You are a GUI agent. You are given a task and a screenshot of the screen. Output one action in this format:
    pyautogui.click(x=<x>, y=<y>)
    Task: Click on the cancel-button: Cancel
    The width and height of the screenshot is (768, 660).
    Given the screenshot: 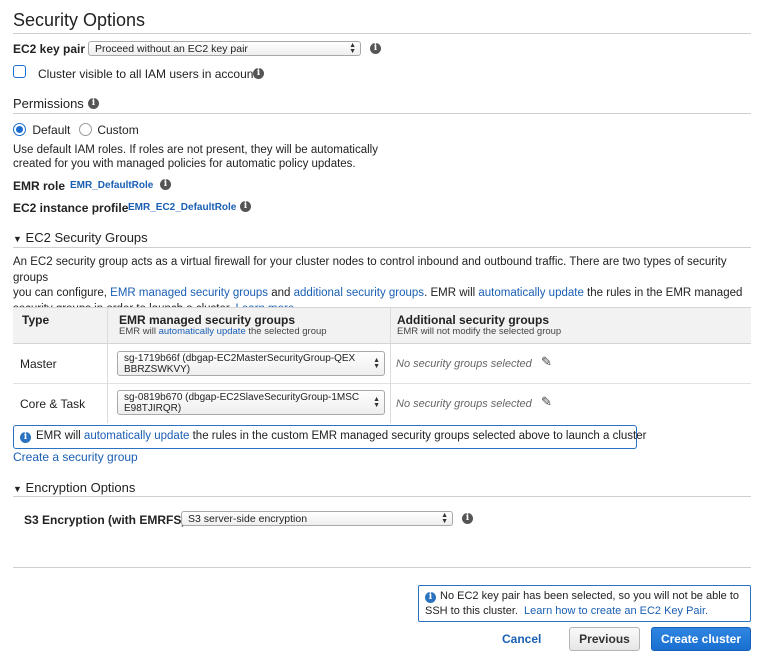 What is the action you would take?
    pyautogui.click(x=521, y=639)
    